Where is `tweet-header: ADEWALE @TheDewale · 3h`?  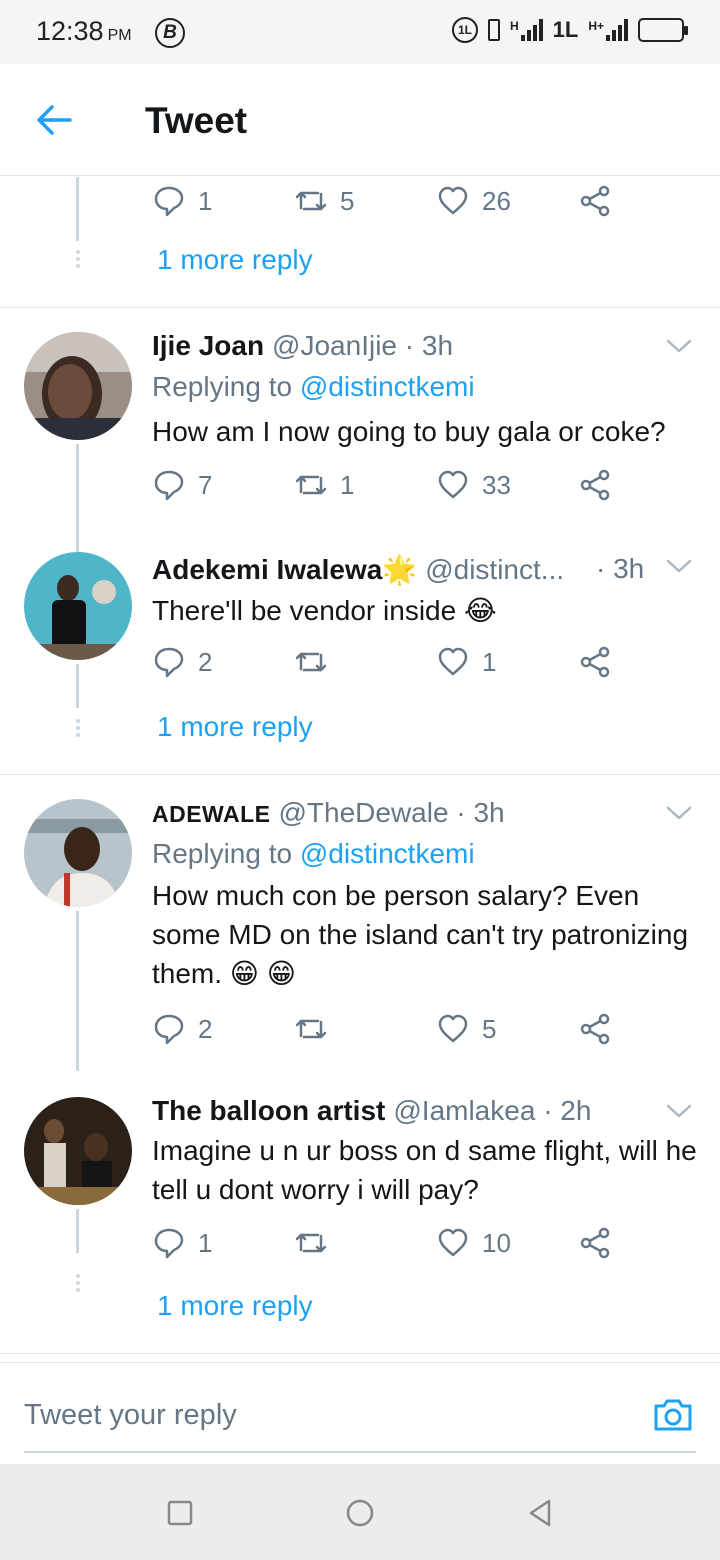
tweet-header: ADEWALE @TheDewale · 3h is located at coordinates (328, 813).